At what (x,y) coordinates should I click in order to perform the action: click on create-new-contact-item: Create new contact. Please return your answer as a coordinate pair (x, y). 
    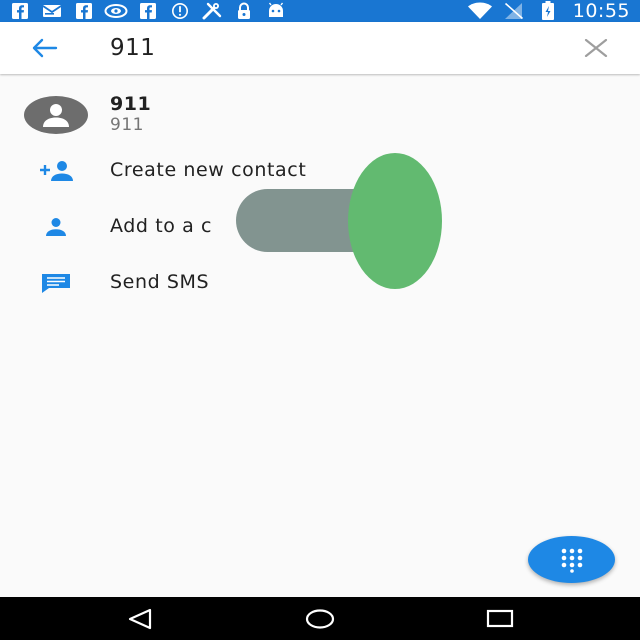
    Looking at the image, I should click on (320, 171).